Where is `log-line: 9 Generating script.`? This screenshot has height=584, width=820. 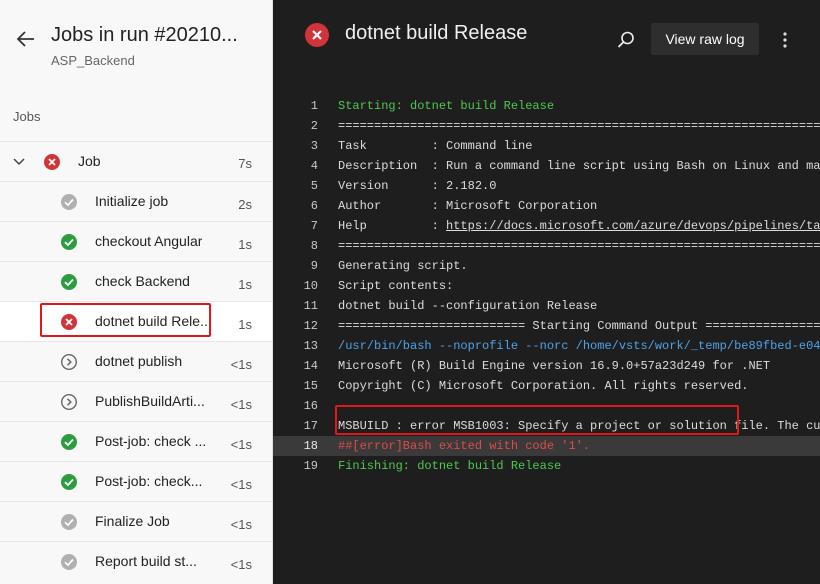
log-line: 9 Generating script. is located at coordinates (546, 266).